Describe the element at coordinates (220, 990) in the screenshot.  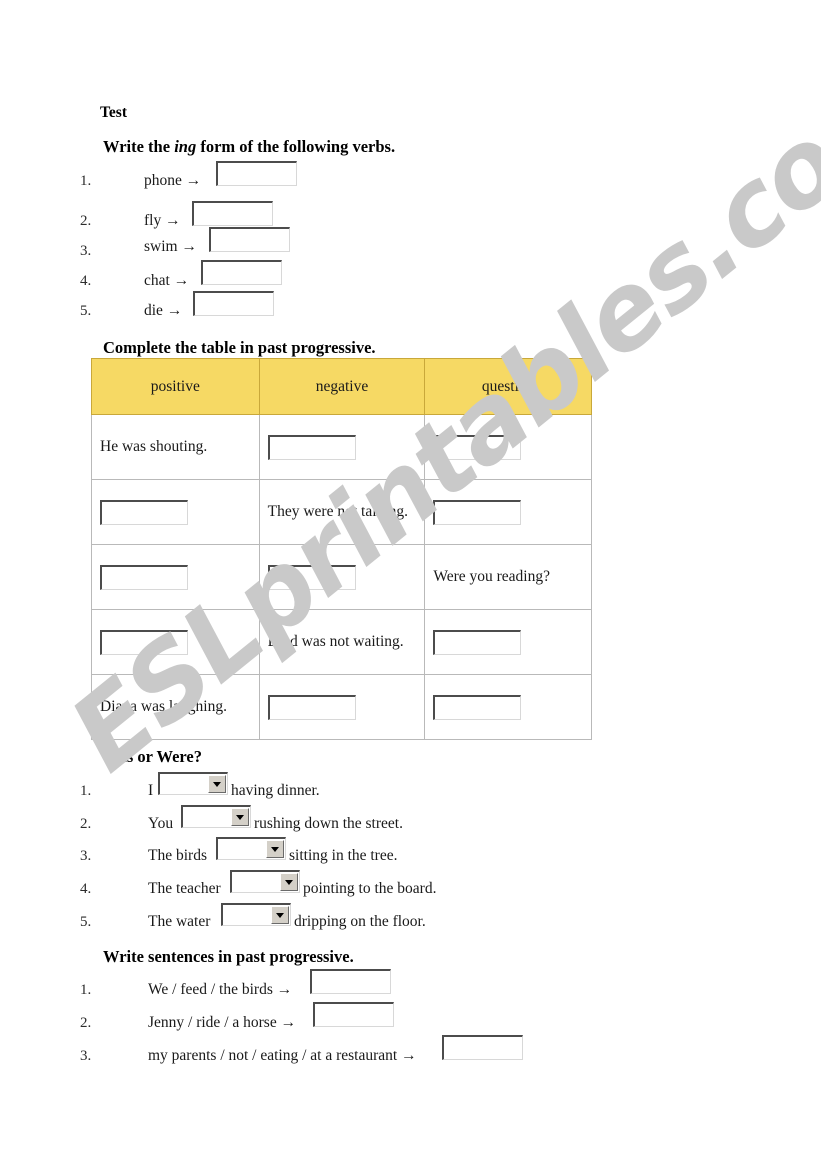
I see `sentence-prompt-1: We / feed / the birds →` at that location.